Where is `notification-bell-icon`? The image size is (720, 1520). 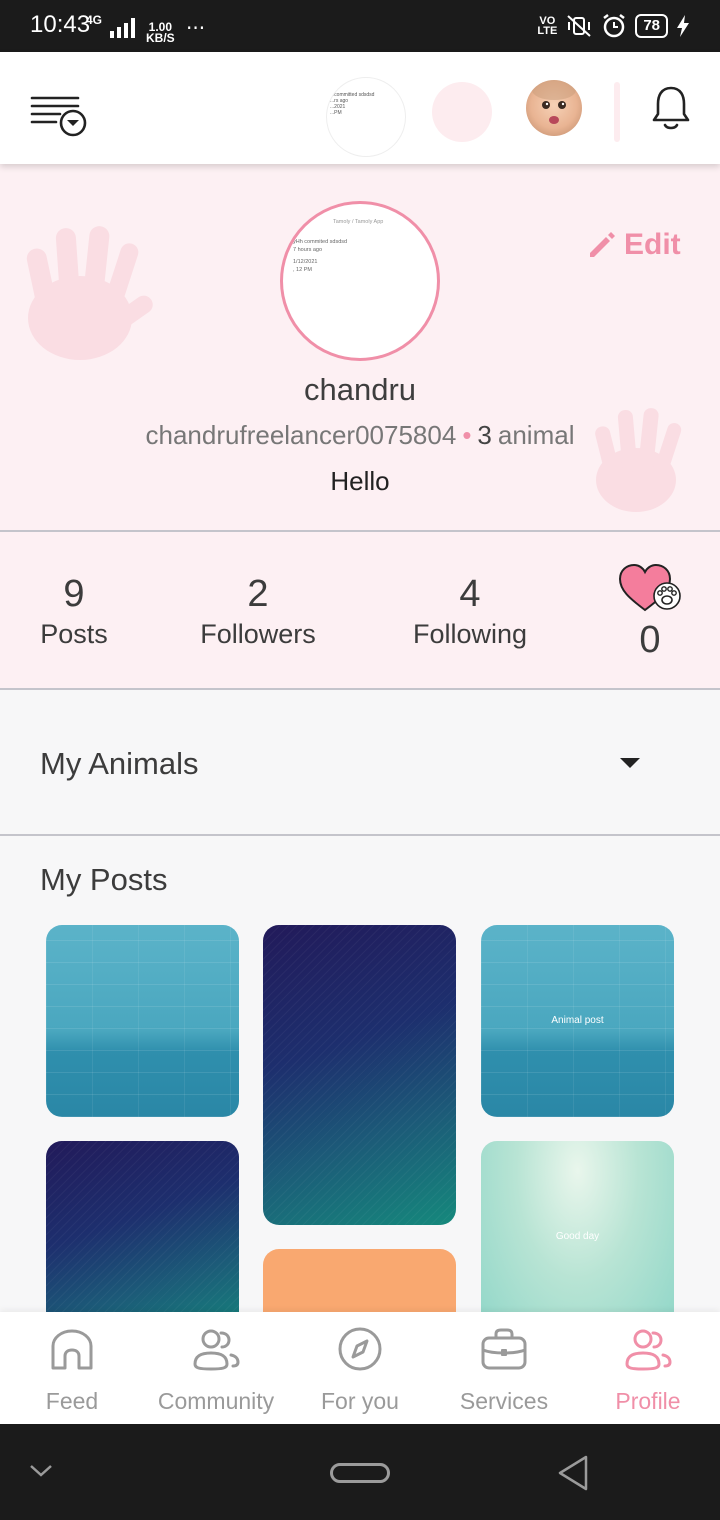
notification-bell-icon is located at coordinates (671, 108).